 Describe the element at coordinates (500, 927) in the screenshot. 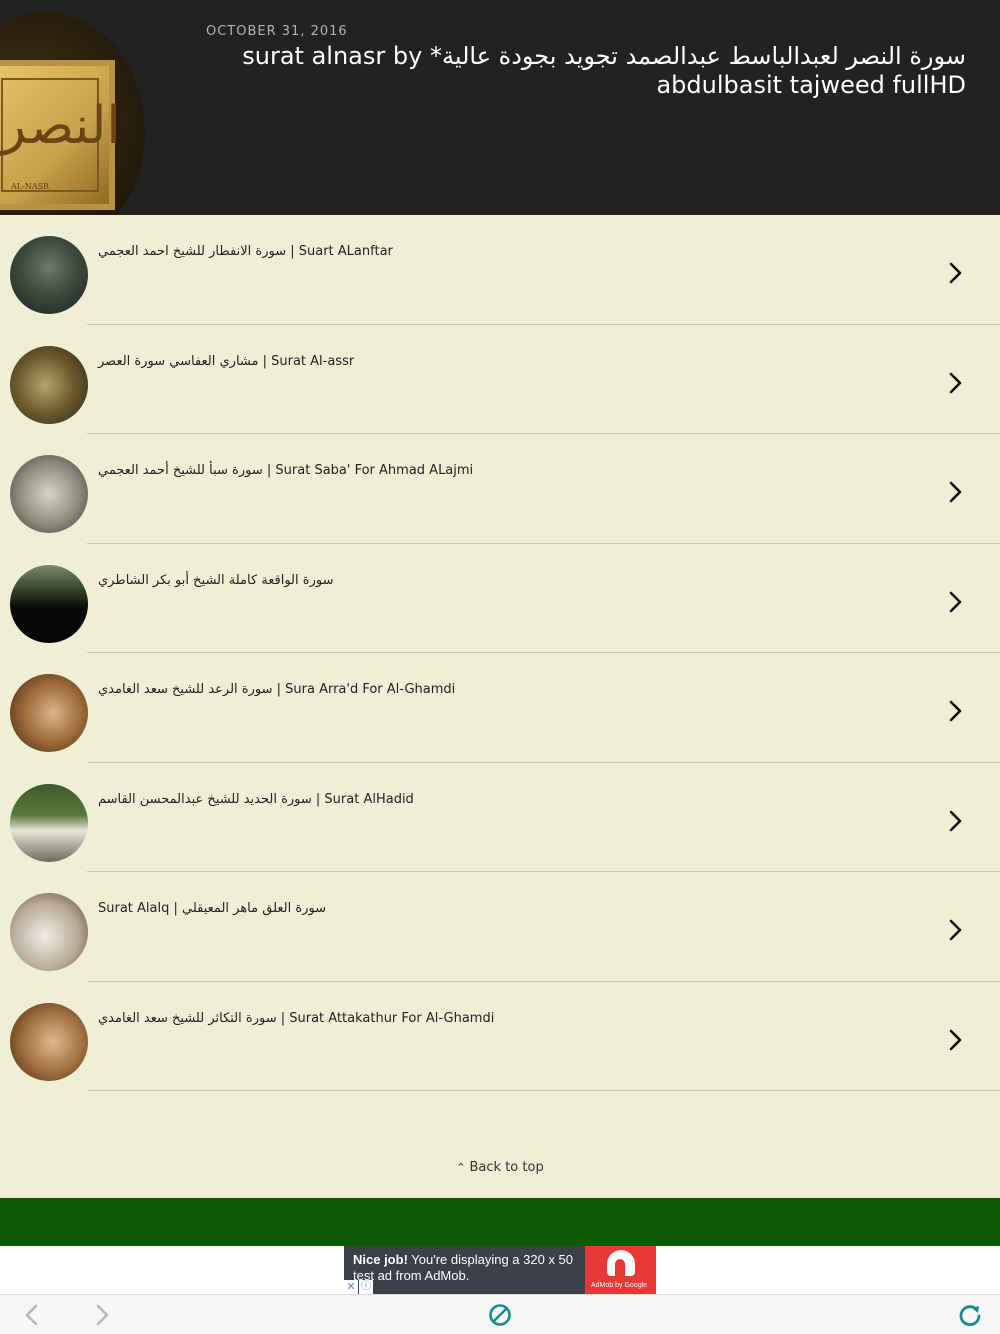

I see `list-item: Surat Alalq | سورة العلق ماهر المعيقلي` at that location.